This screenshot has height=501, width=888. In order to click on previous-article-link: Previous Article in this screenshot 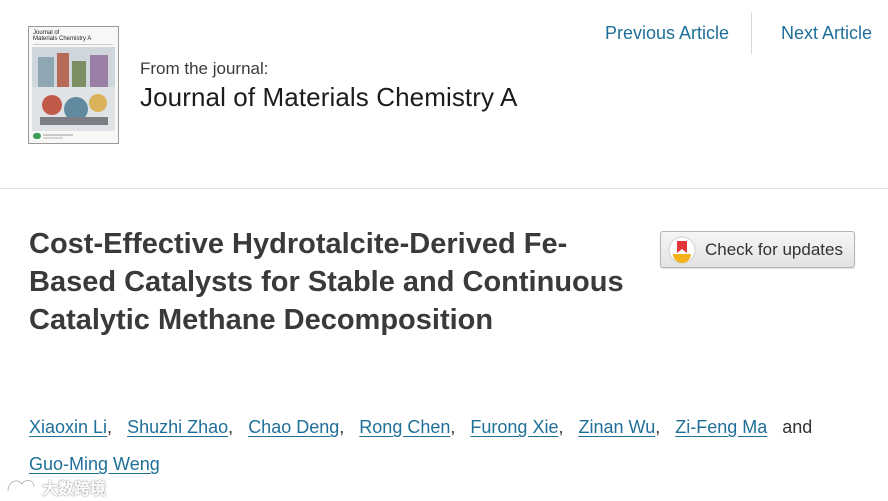, I will do `click(667, 33)`.